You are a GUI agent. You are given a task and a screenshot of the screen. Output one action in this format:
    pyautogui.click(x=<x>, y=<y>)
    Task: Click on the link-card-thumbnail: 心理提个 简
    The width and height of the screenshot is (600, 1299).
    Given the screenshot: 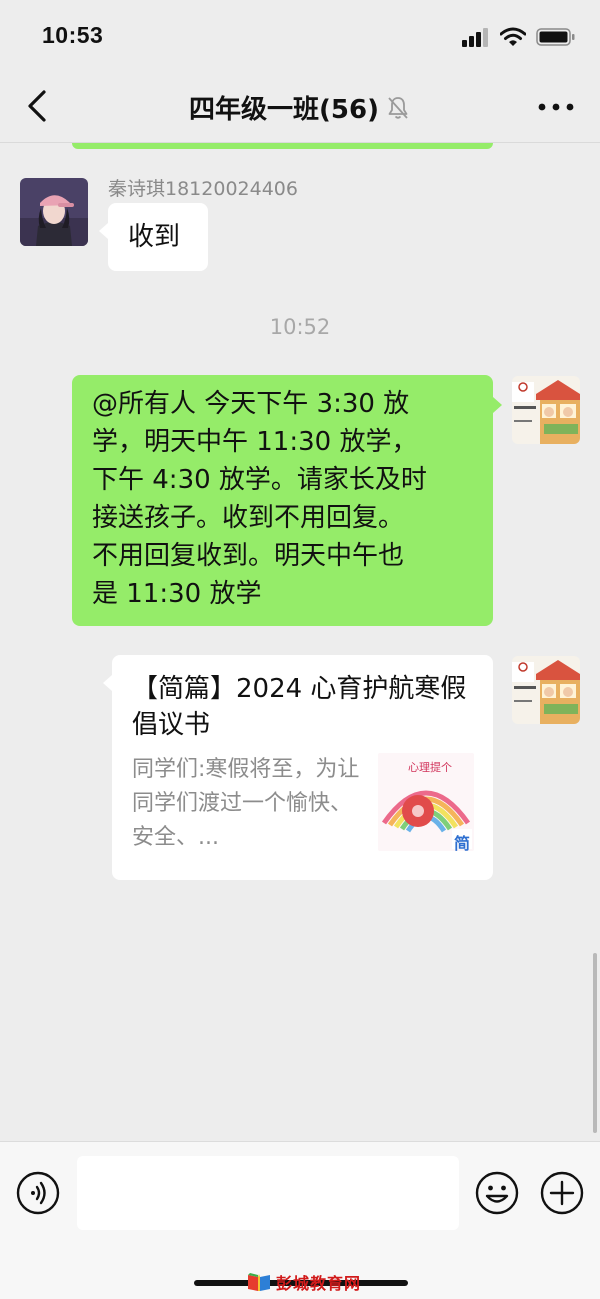 What is the action you would take?
    pyautogui.click(x=426, y=802)
    